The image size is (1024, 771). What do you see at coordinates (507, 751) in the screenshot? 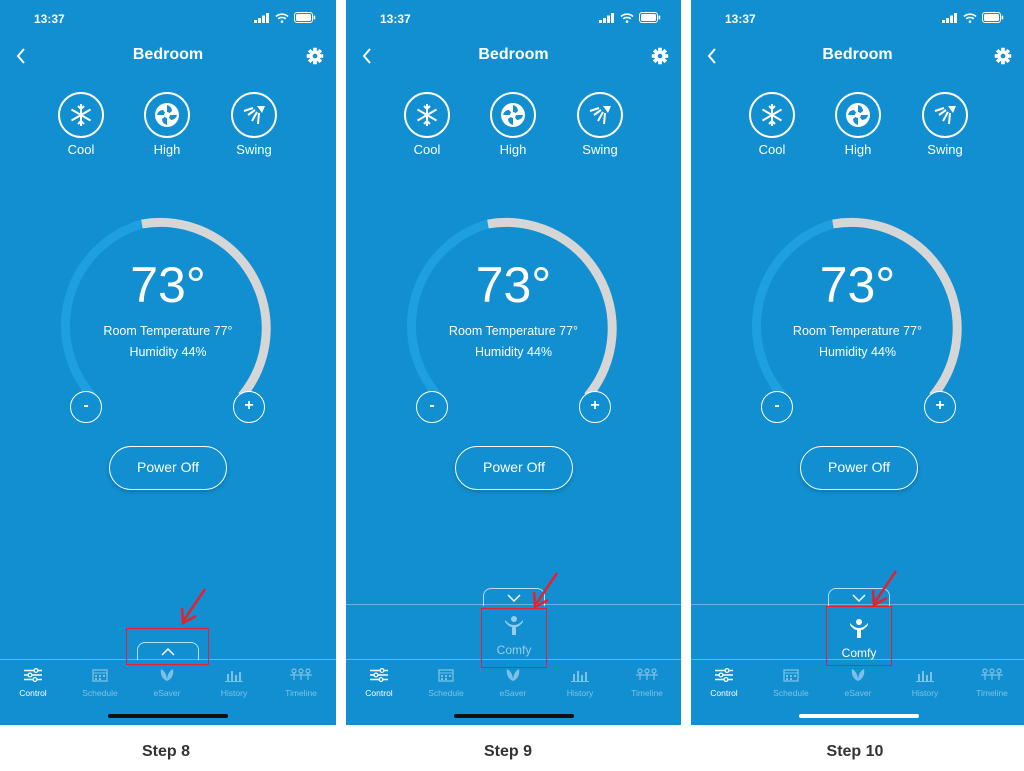
I see `step-caption: Step 9` at bounding box center [507, 751].